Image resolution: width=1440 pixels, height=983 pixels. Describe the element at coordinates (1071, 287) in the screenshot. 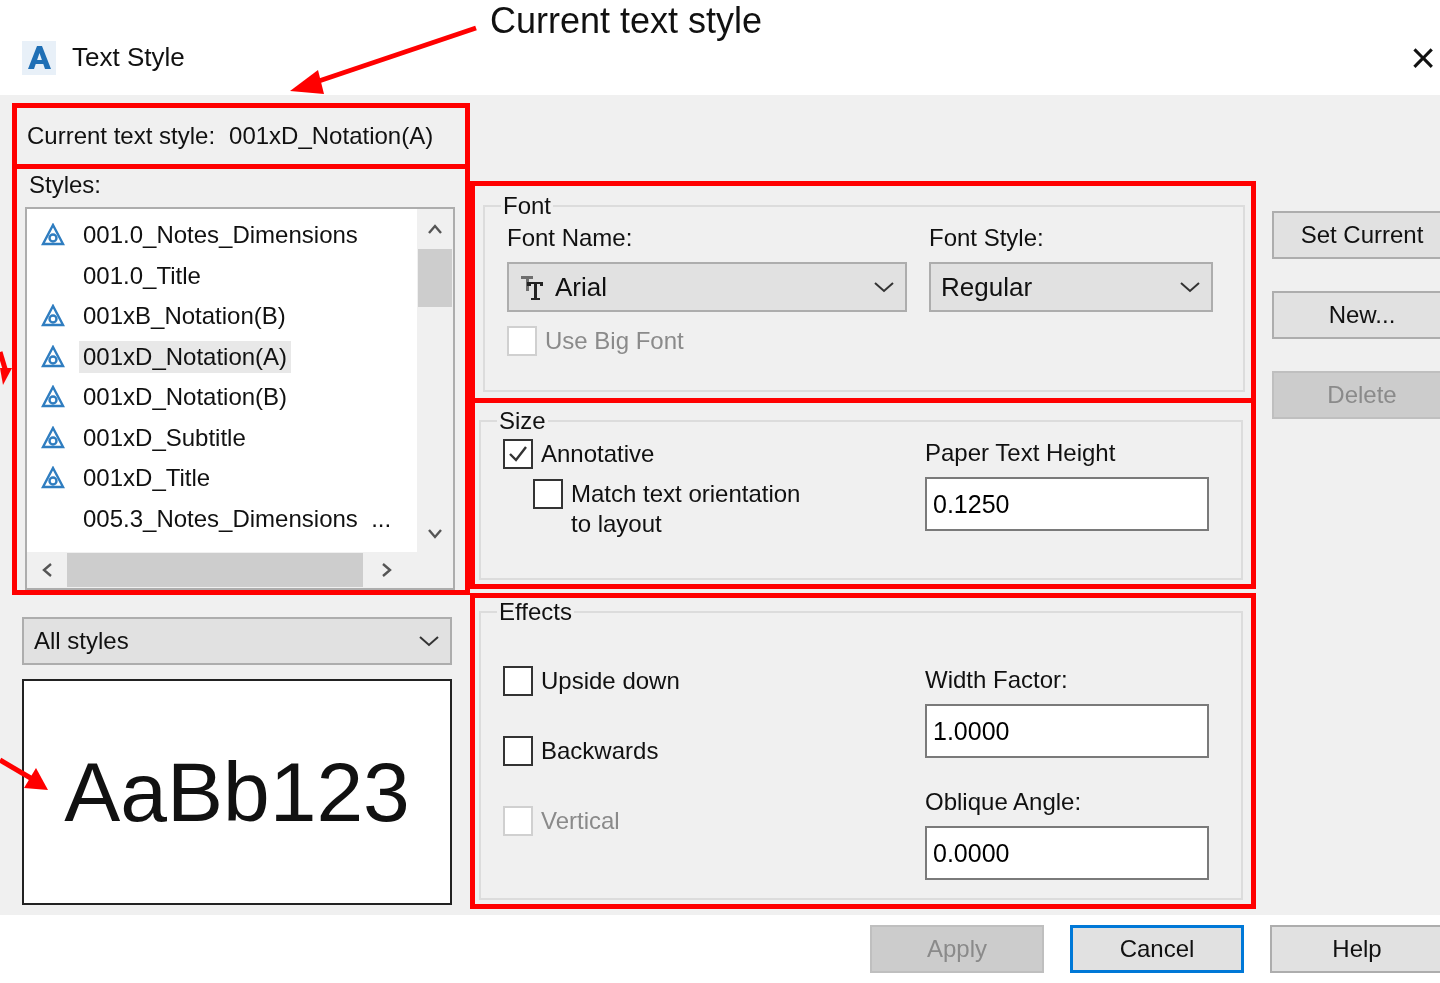

I see `font-style-dropdown: Regular` at that location.